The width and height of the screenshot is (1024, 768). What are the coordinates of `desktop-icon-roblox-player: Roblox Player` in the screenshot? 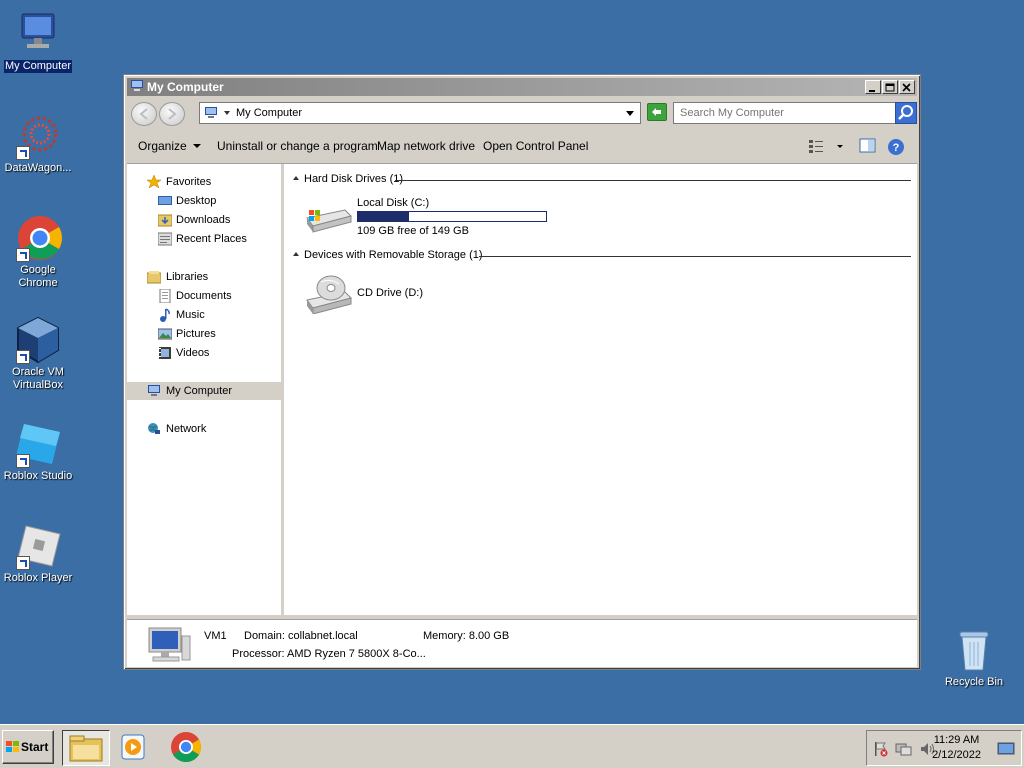 It's located at (38, 553).